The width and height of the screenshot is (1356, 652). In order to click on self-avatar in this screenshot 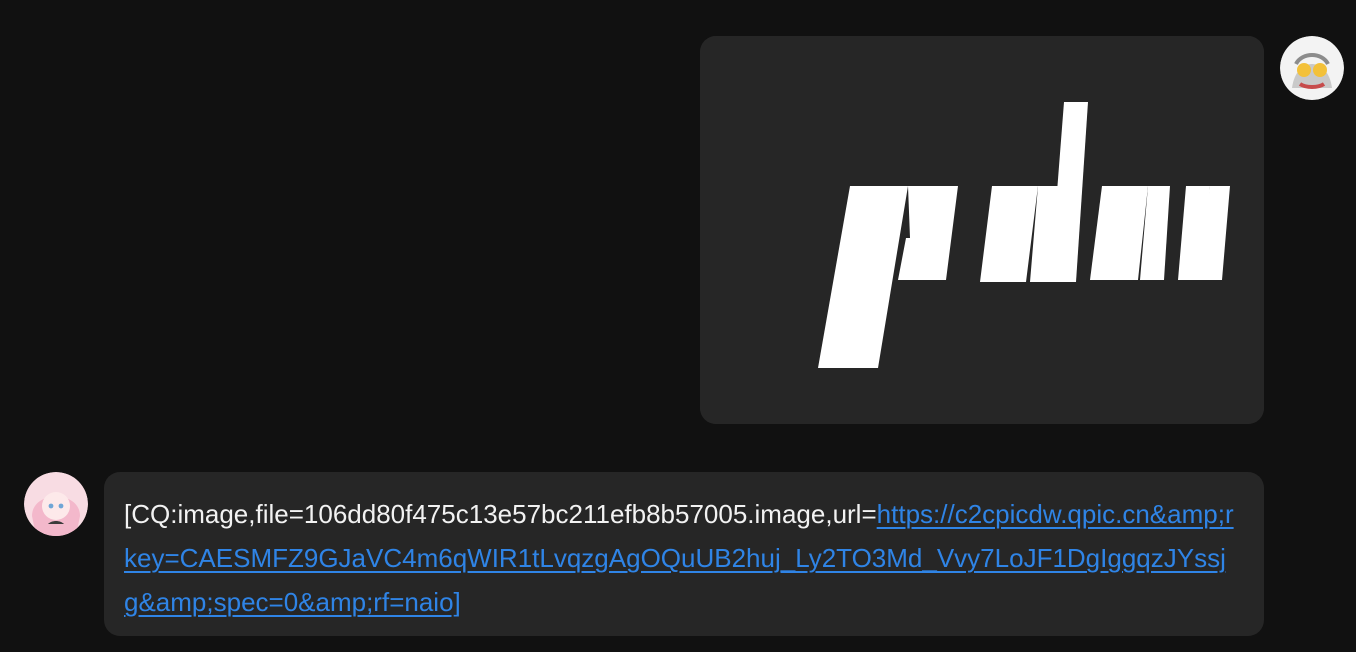, I will do `click(1312, 68)`.